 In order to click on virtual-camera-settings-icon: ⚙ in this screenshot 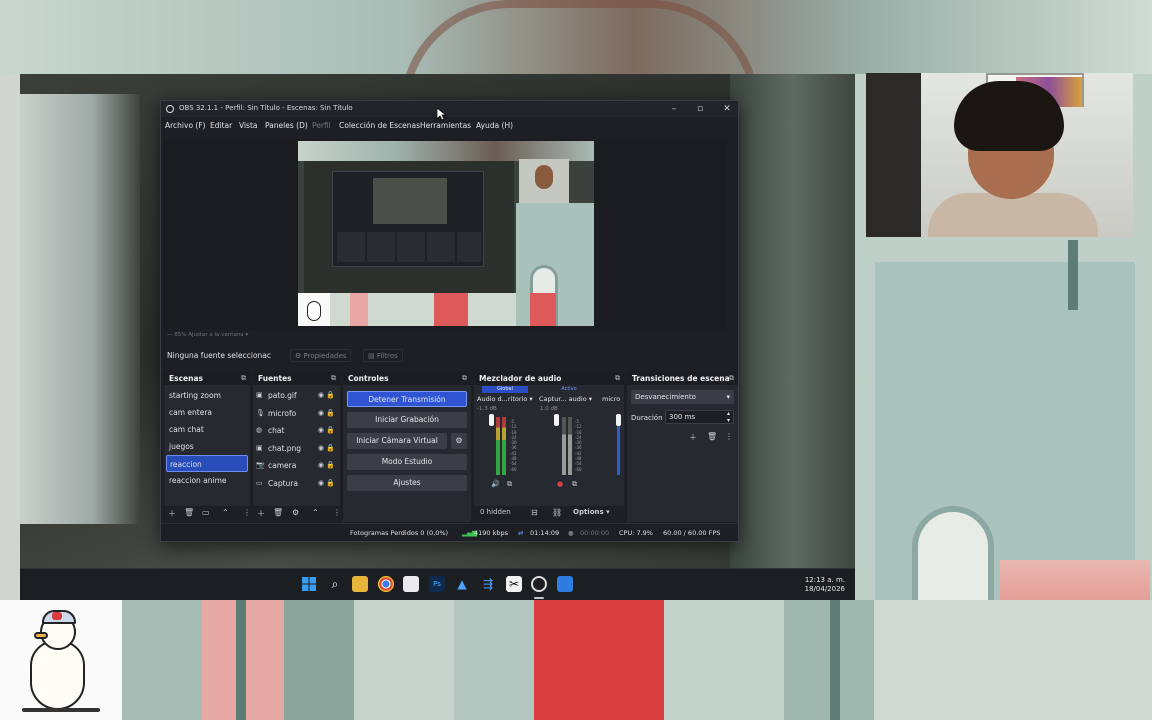, I will do `click(459, 441)`.